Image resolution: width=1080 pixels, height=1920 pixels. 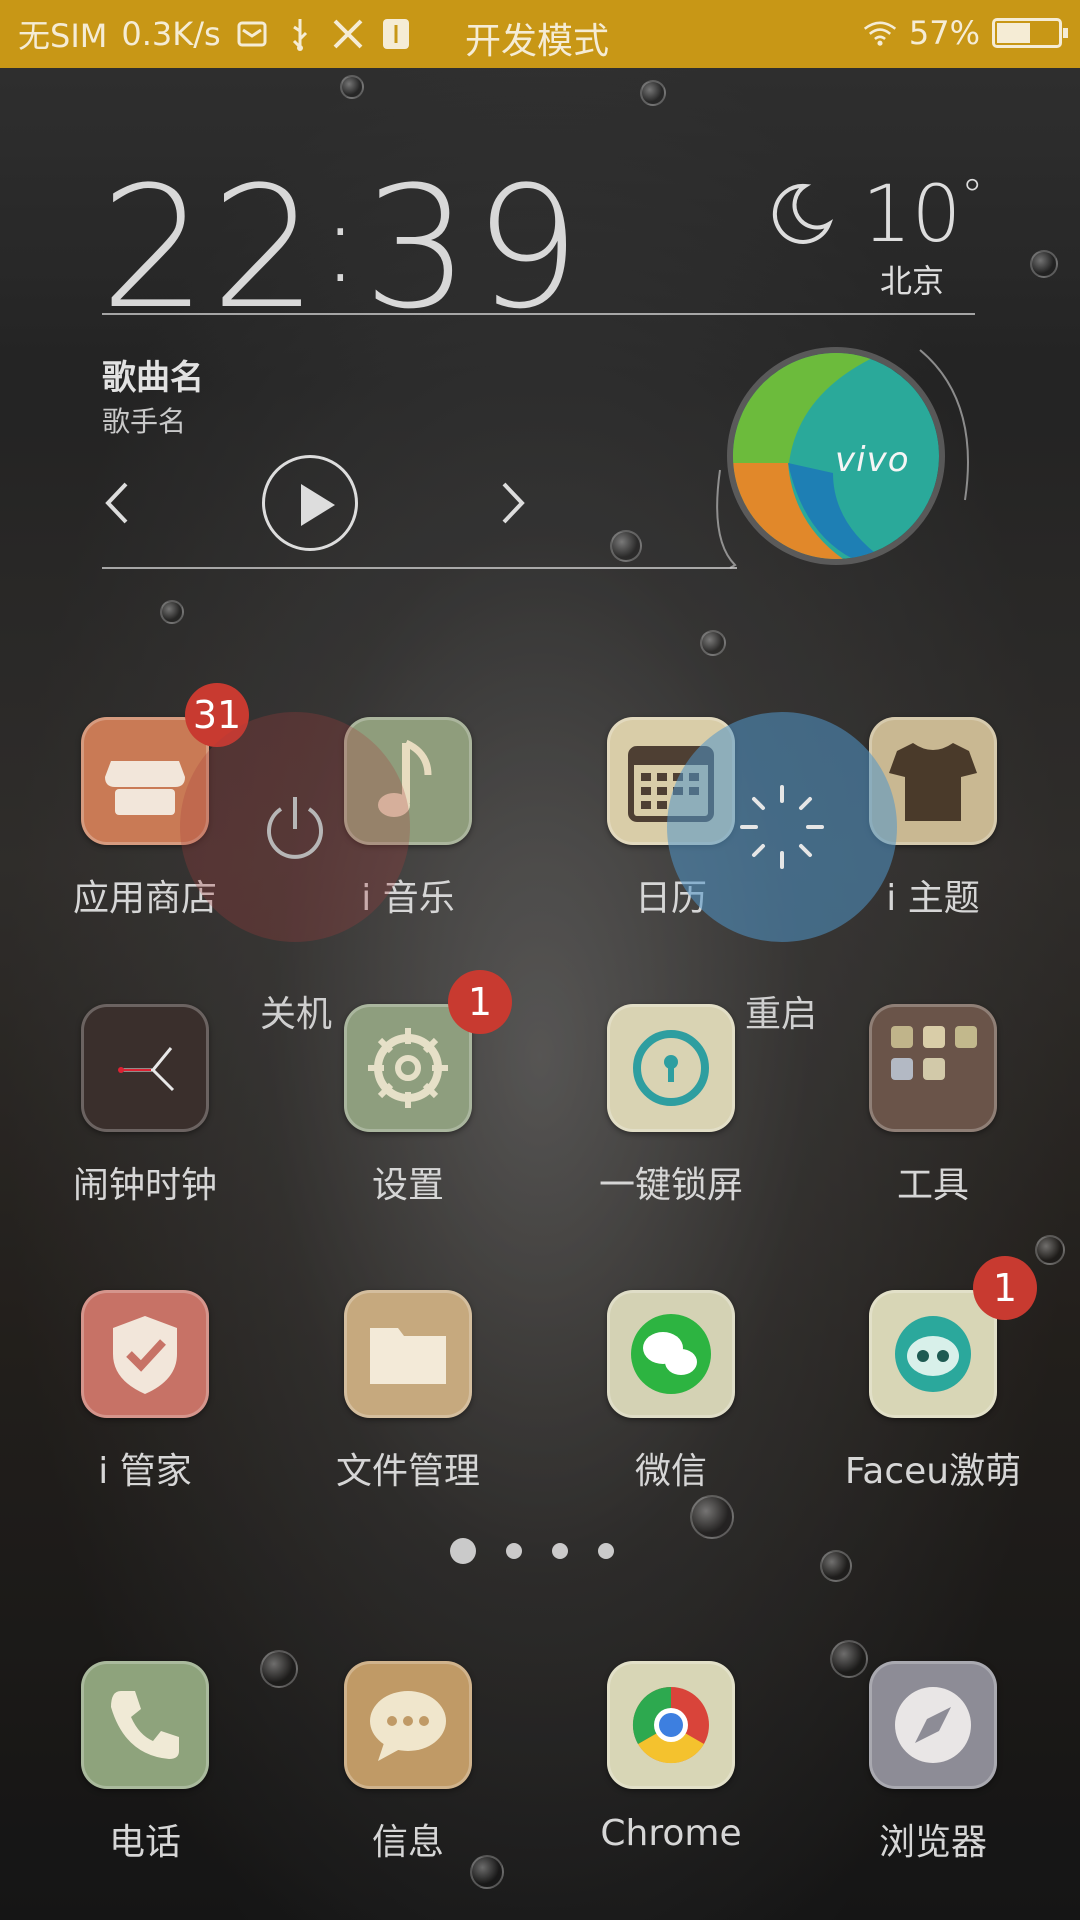 I want to click on weather-city: 北京, so click(x=912, y=281).